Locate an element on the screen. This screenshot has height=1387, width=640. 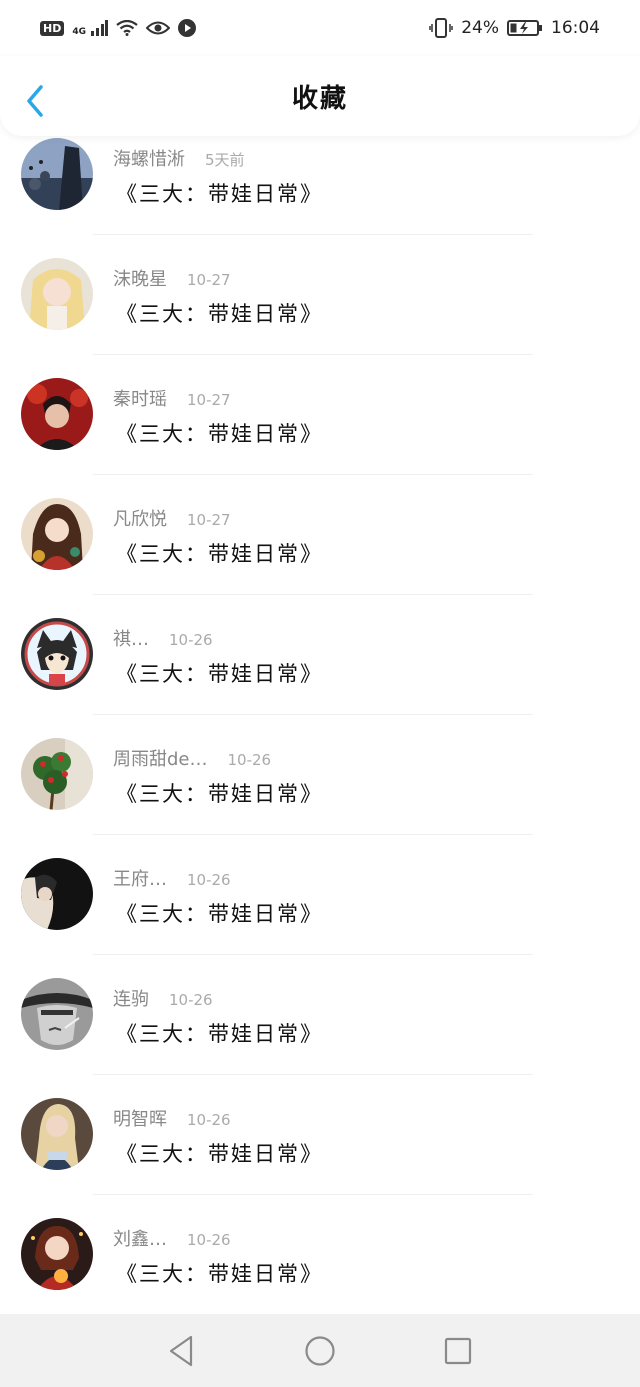
circle-home-icon is located at coordinates (320, 1350).